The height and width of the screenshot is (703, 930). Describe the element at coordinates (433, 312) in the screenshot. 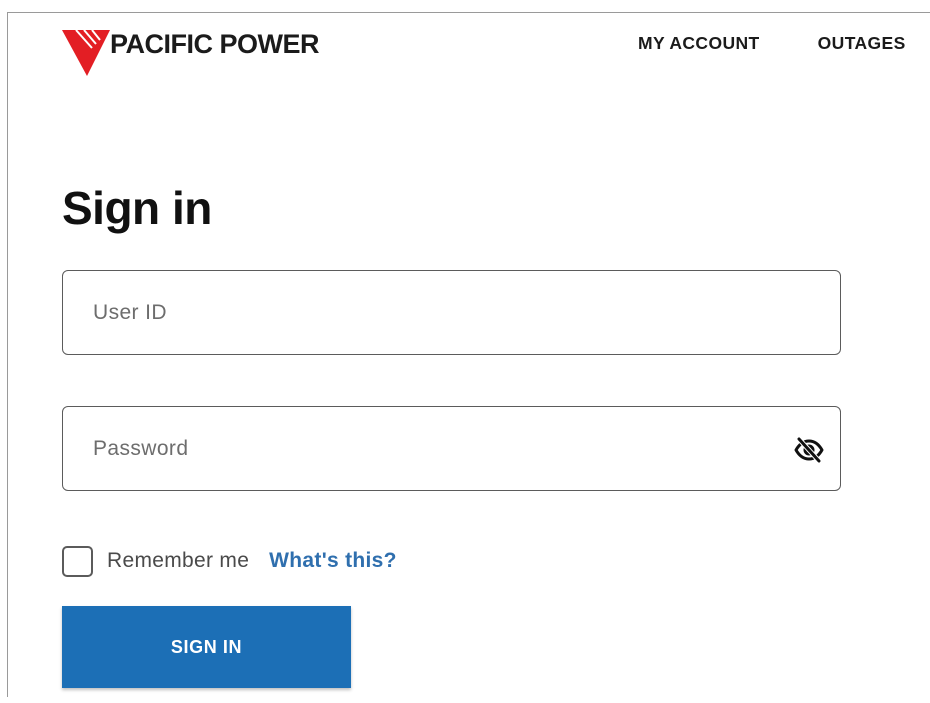

I see `user-id-input` at that location.